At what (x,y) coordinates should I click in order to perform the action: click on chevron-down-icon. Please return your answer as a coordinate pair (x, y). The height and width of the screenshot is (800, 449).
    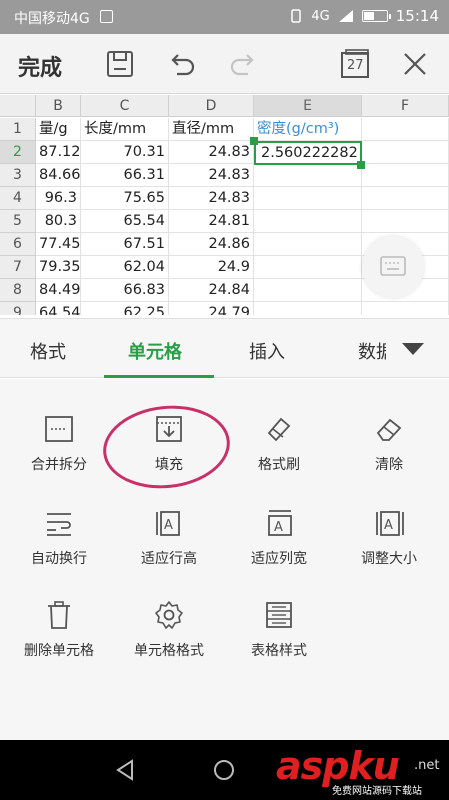
    Looking at the image, I should click on (413, 349).